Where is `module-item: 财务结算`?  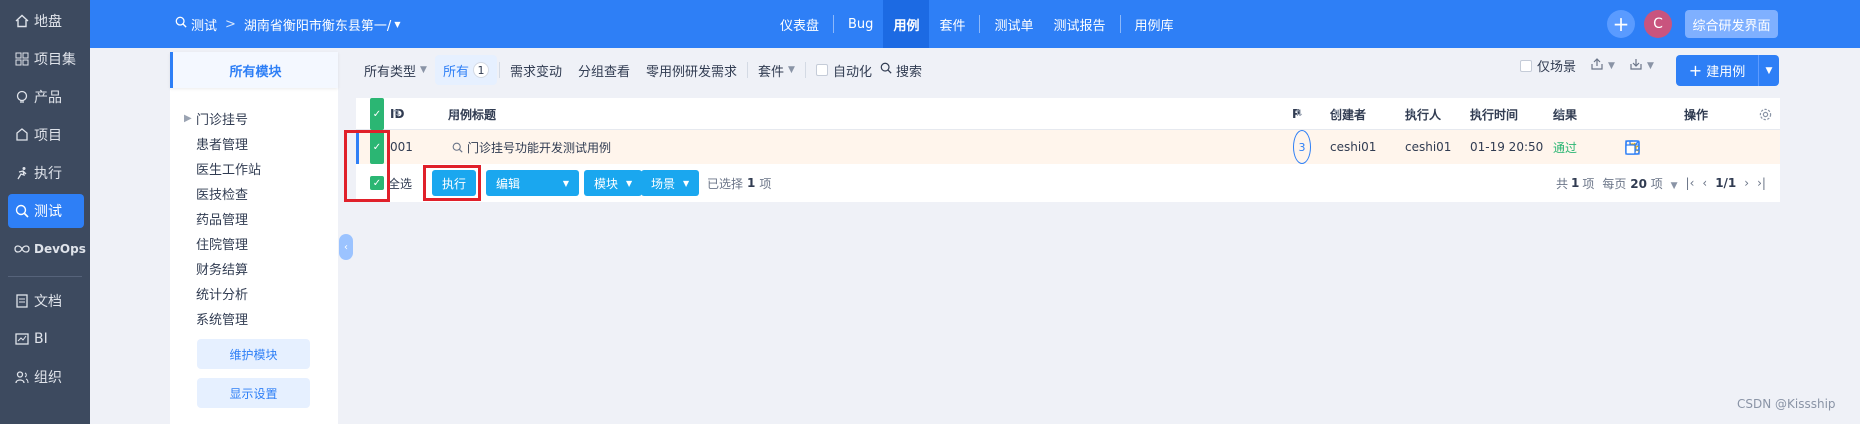 module-item: 财务结算 is located at coordinates (222, 268).